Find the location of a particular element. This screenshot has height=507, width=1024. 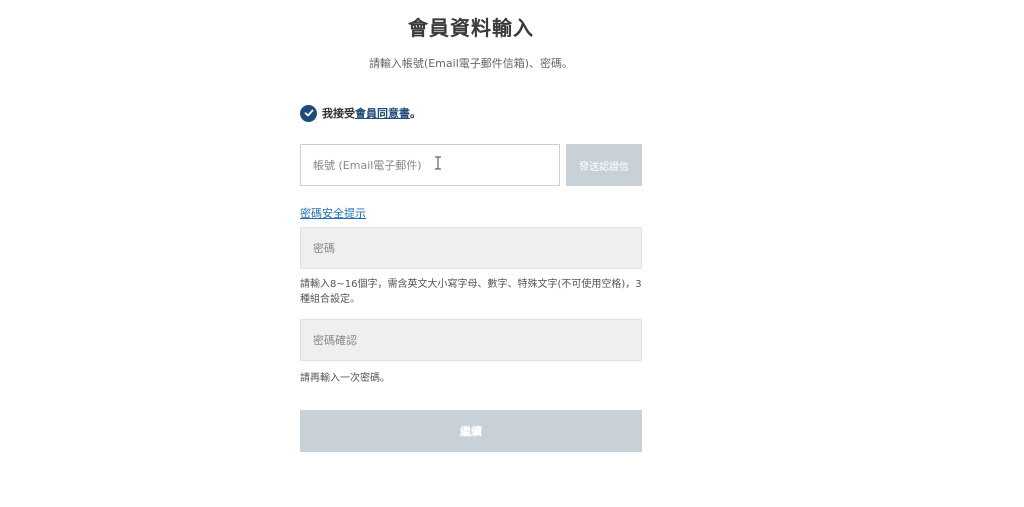

agreement-suffix: 。 is located at coordinates (415, 113).